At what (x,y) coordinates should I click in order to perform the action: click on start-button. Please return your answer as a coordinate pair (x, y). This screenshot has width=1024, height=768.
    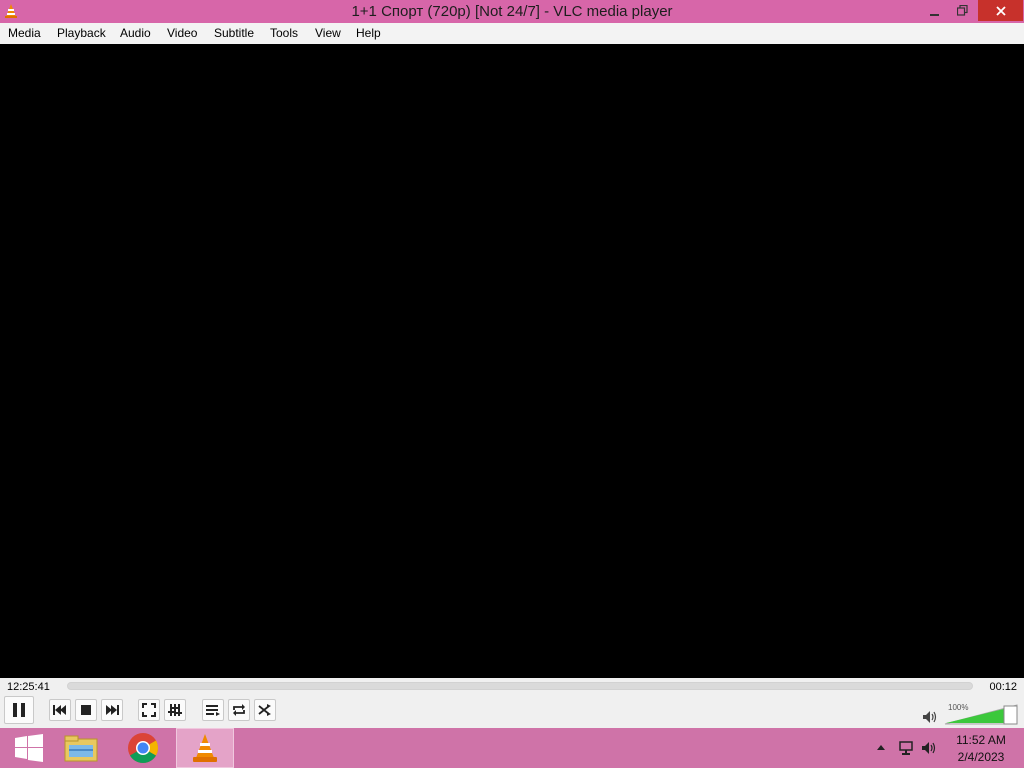
    Looking at the image, I should click on (29, 748).